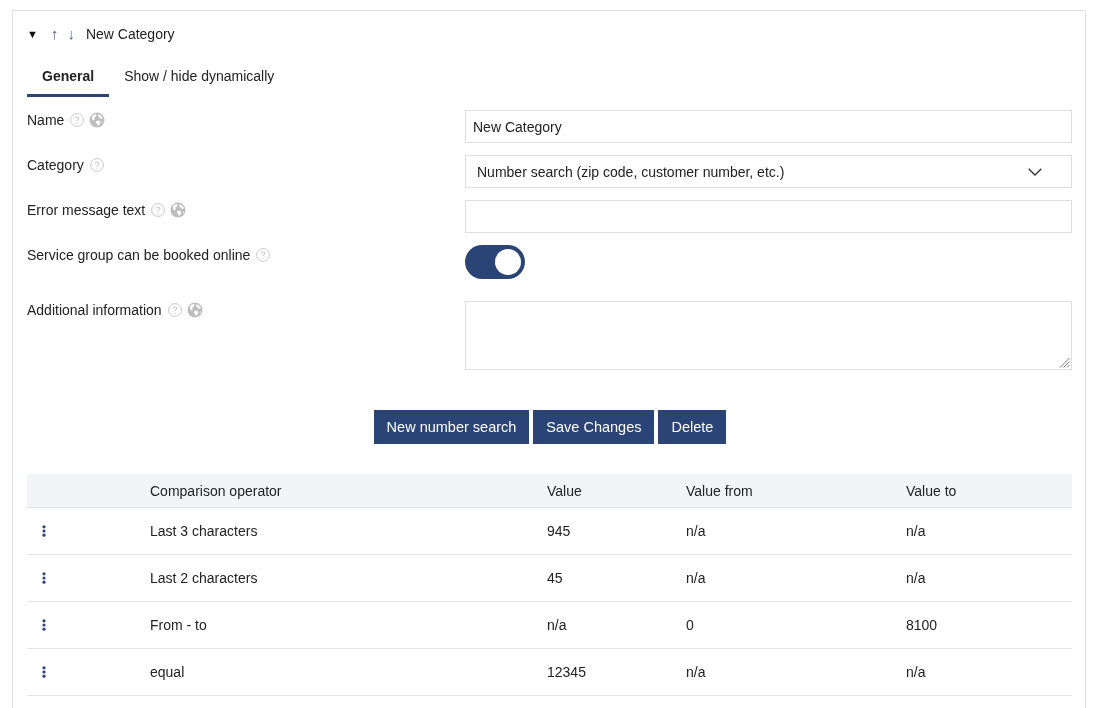 The width and height of the screenshot is (1097, 708). Describe the element at coordinates (931, 490) in the screenshot. I see `column-header: Value to` at that location.